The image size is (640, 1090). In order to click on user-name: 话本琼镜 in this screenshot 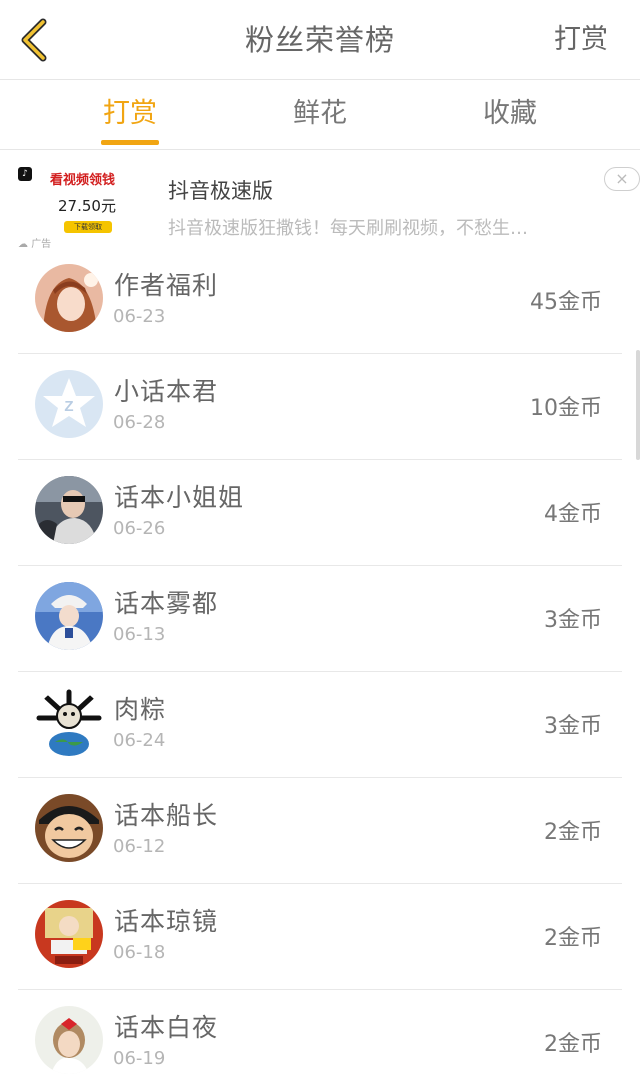, I will do `click(166, 921)`.